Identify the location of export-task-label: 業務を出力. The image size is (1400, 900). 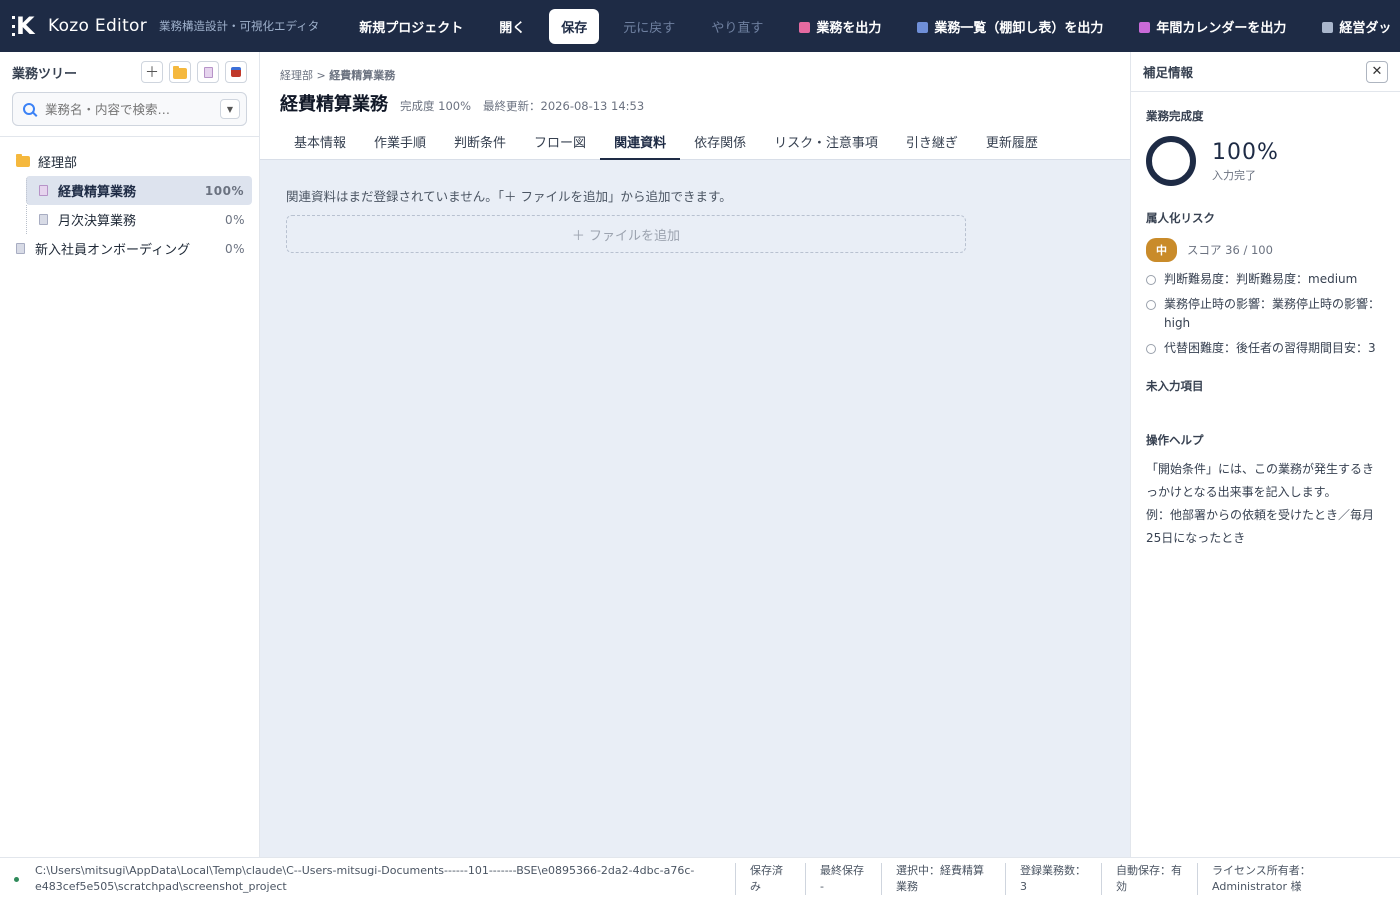
(849, 28).